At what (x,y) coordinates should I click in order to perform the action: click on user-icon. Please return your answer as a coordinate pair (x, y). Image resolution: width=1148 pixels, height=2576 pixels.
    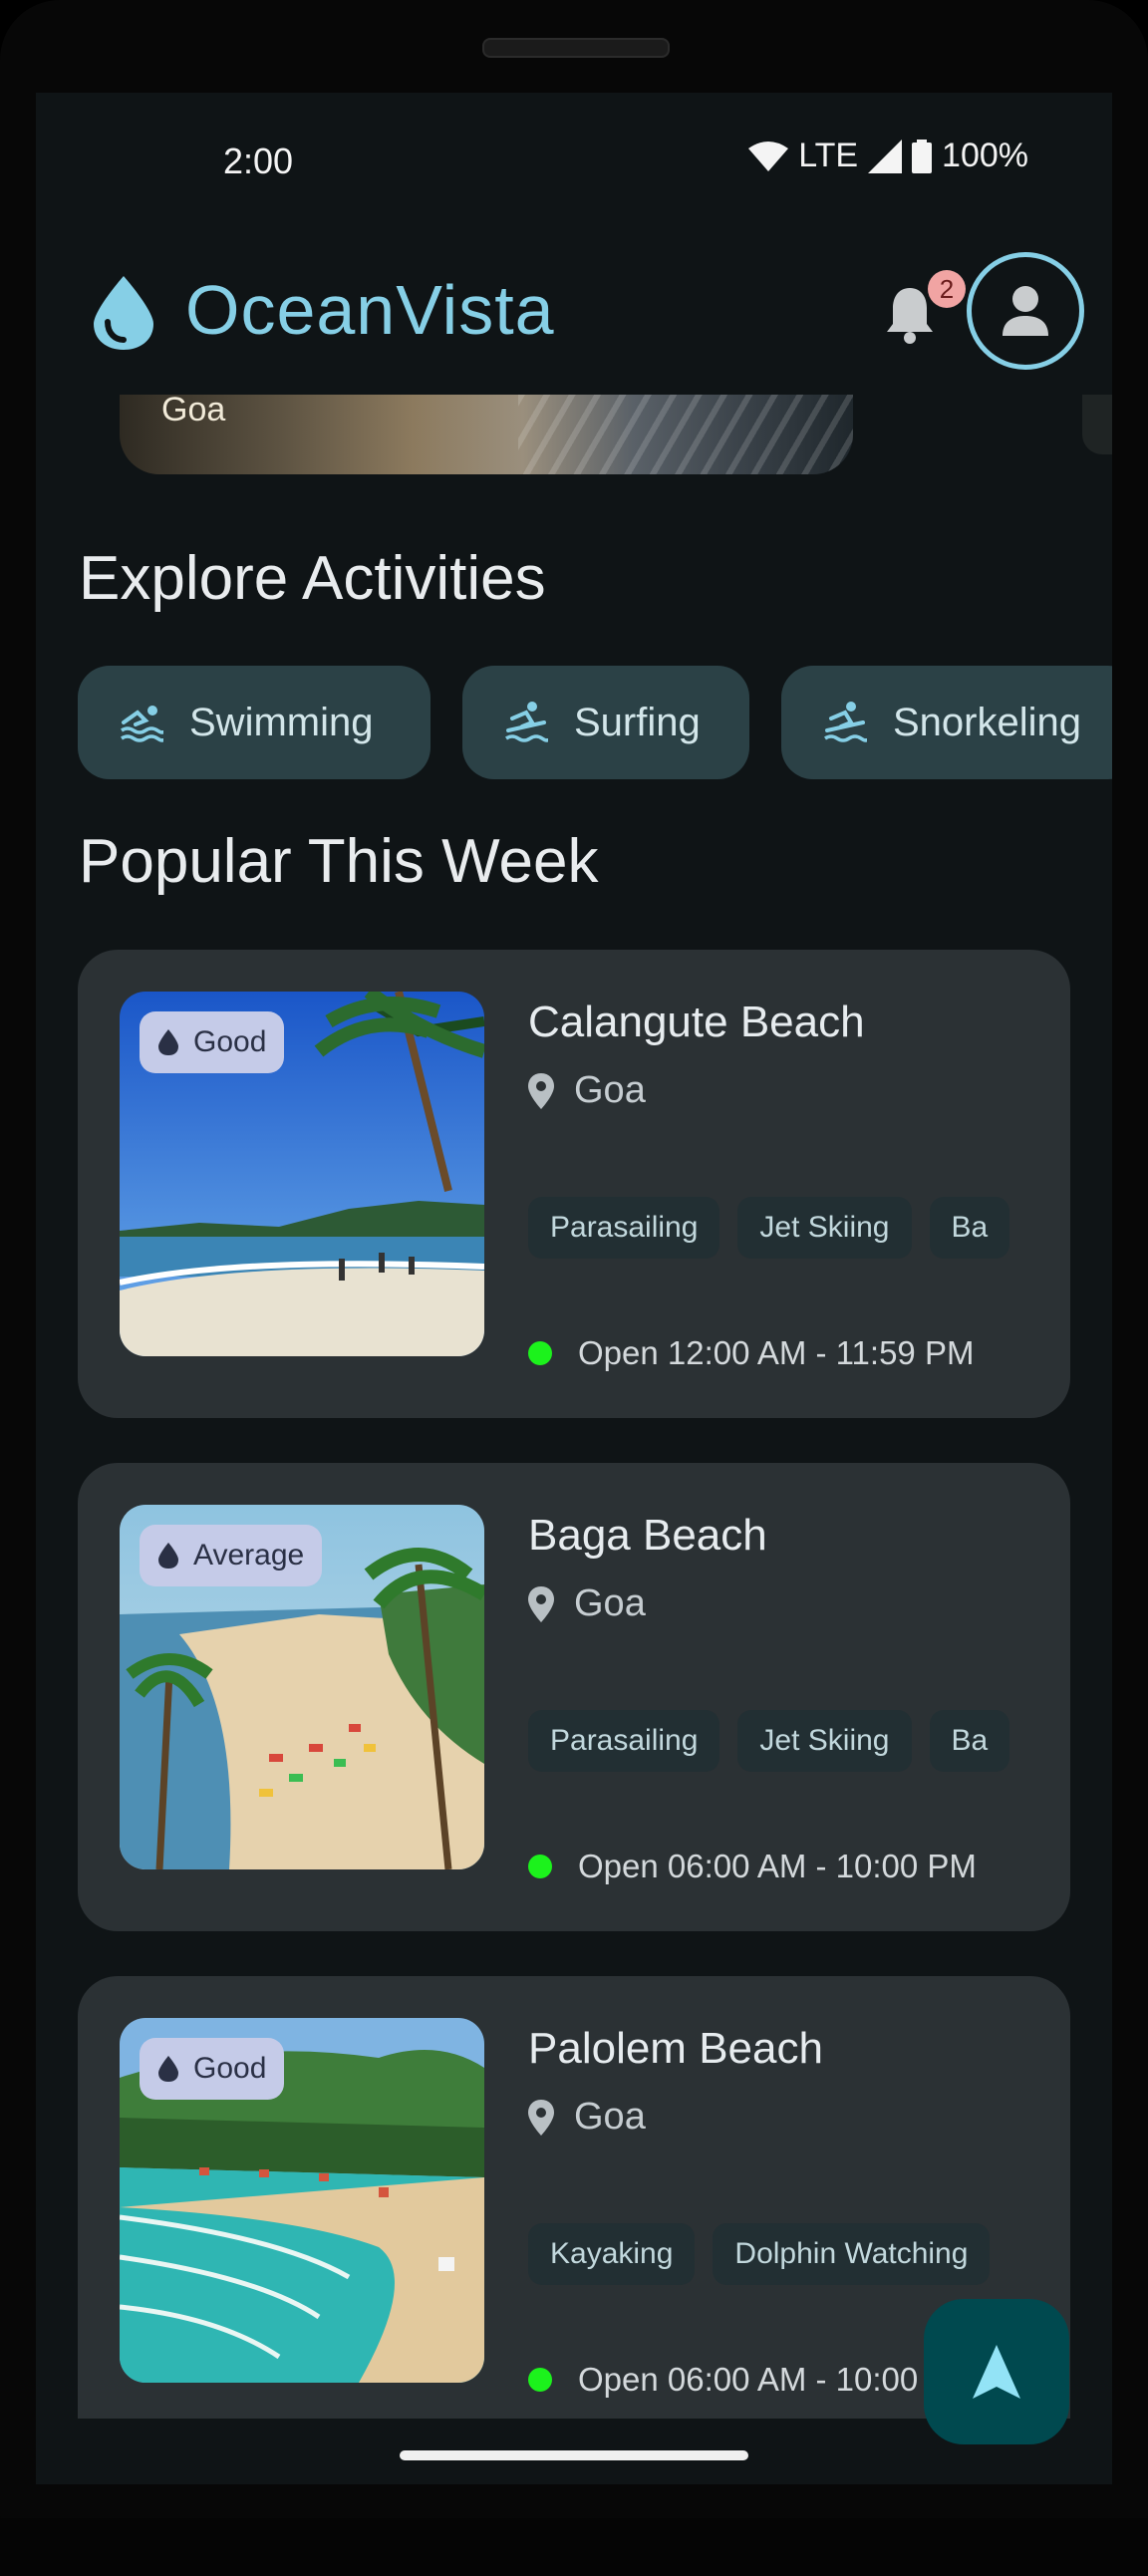
    Looking at the image, I should click on (1025, 311).